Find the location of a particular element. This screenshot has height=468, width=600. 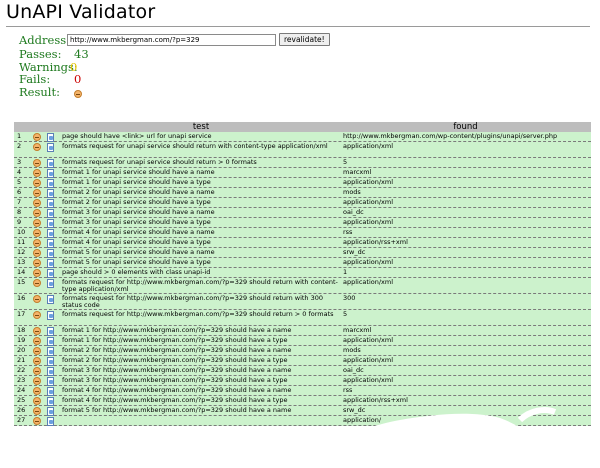

redaction-overlay is located at coordinates (385, 437).